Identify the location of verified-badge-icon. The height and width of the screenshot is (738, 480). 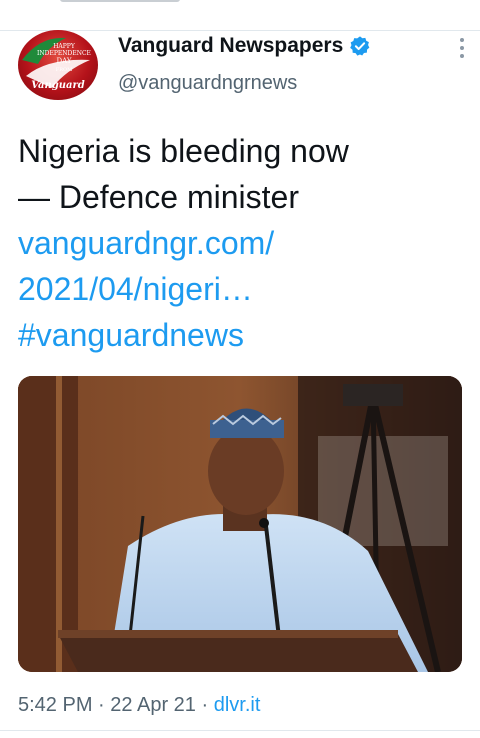
(360, 46).